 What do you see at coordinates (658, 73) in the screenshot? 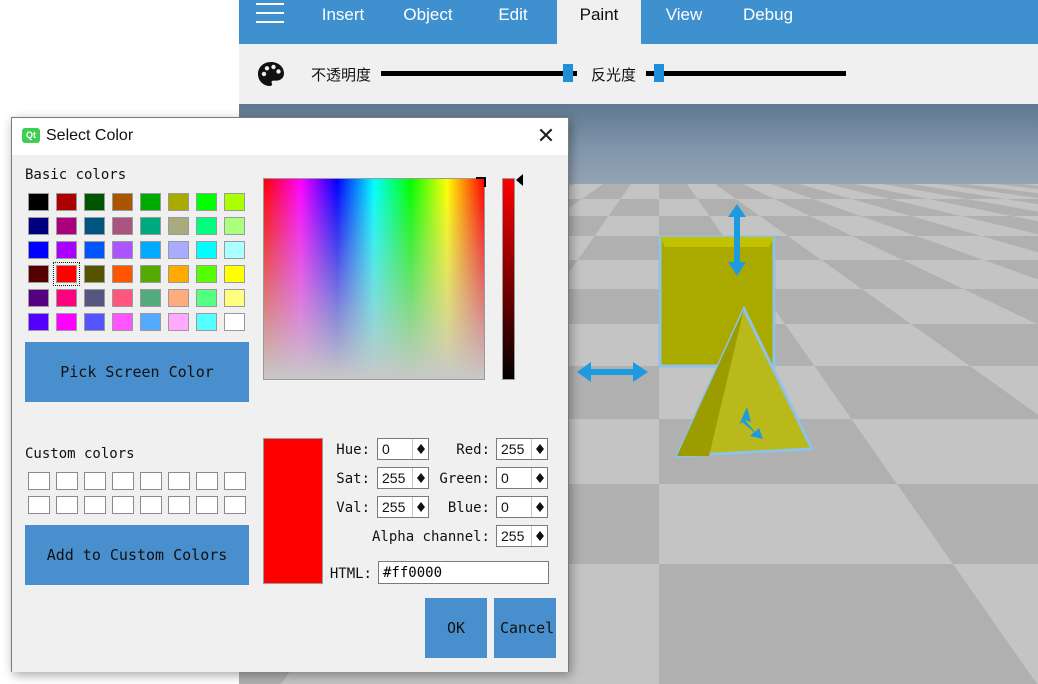
I see `reflectance-slider-handle` at bounding box center [658, 73].